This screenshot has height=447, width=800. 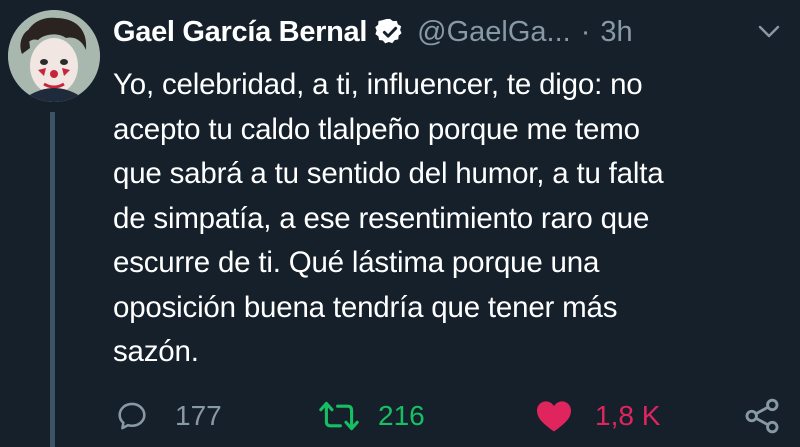 What do you see at coordinates (240, 32) in the screenshot?
I see `display-name: Gael García Bernal` at bounding box center [240, 32].